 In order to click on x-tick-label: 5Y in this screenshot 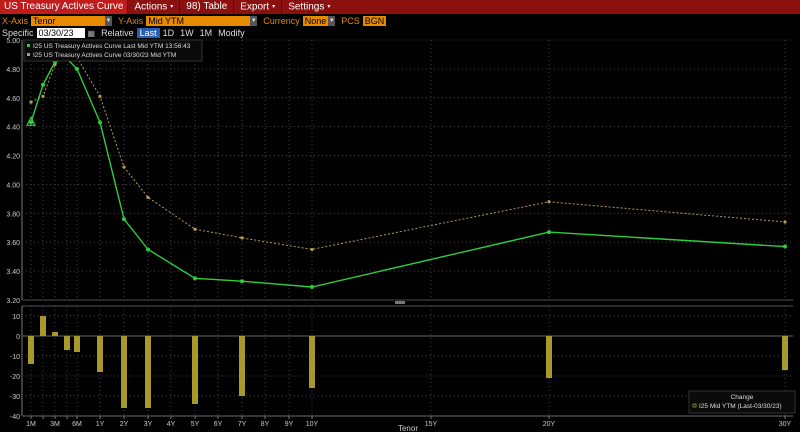, I will do `click(195, 424)`.